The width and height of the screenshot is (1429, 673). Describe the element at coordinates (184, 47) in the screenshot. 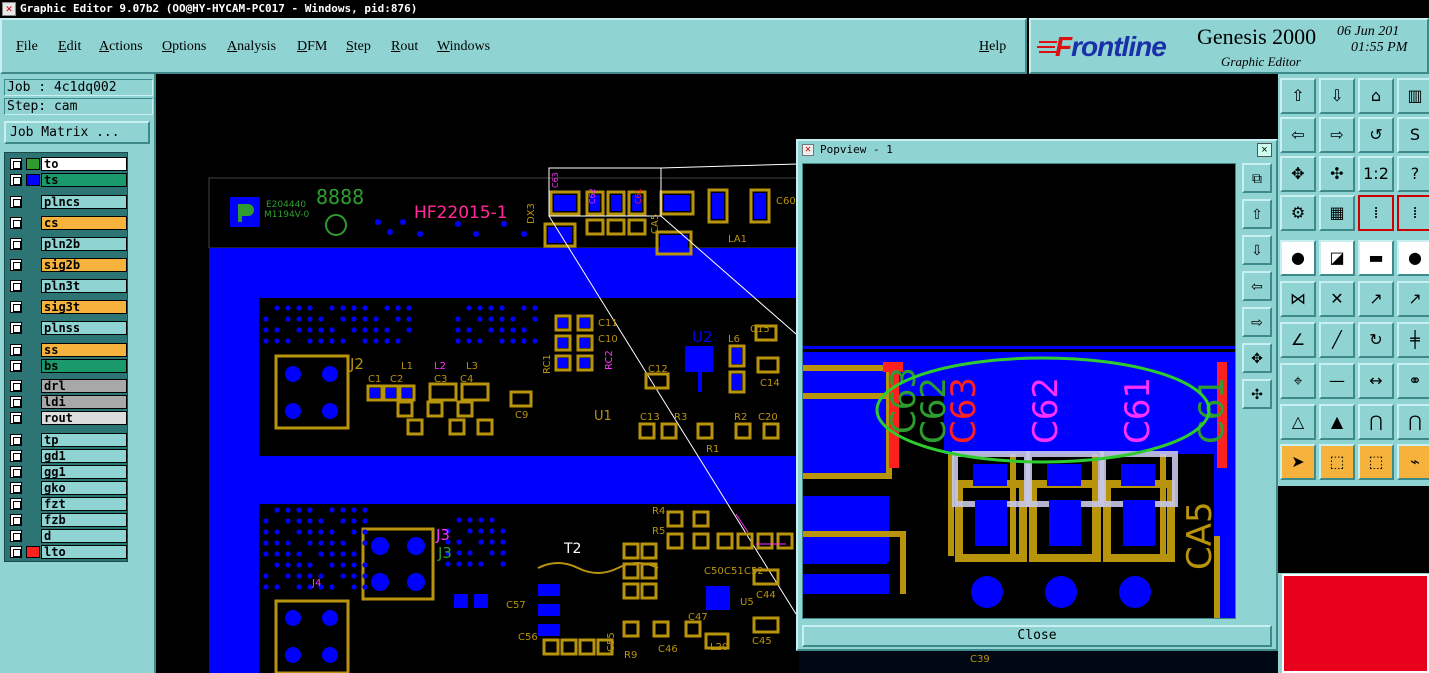

I see `menu-options: Options` at that location.